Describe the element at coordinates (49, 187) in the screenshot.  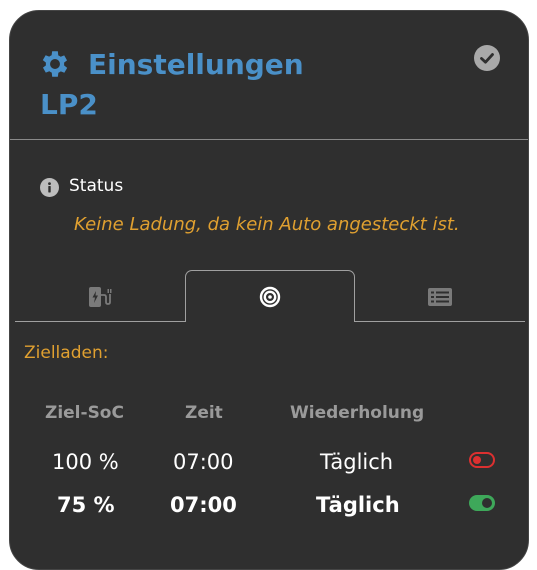
I see `info-icon` at that location.